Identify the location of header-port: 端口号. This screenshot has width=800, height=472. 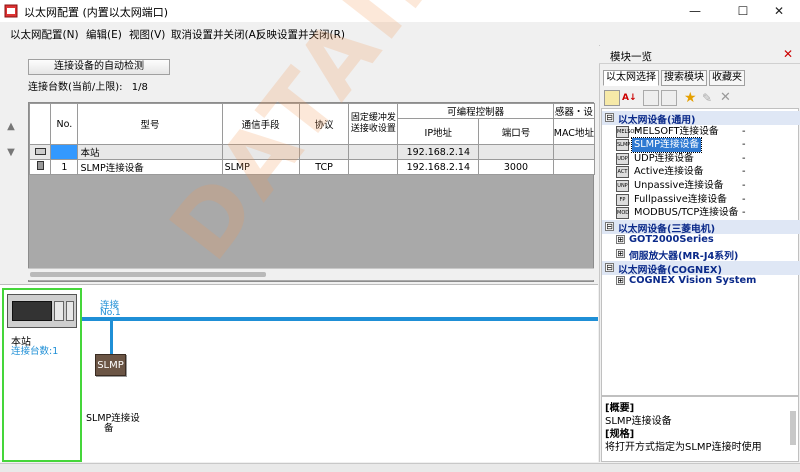
(516, 131).